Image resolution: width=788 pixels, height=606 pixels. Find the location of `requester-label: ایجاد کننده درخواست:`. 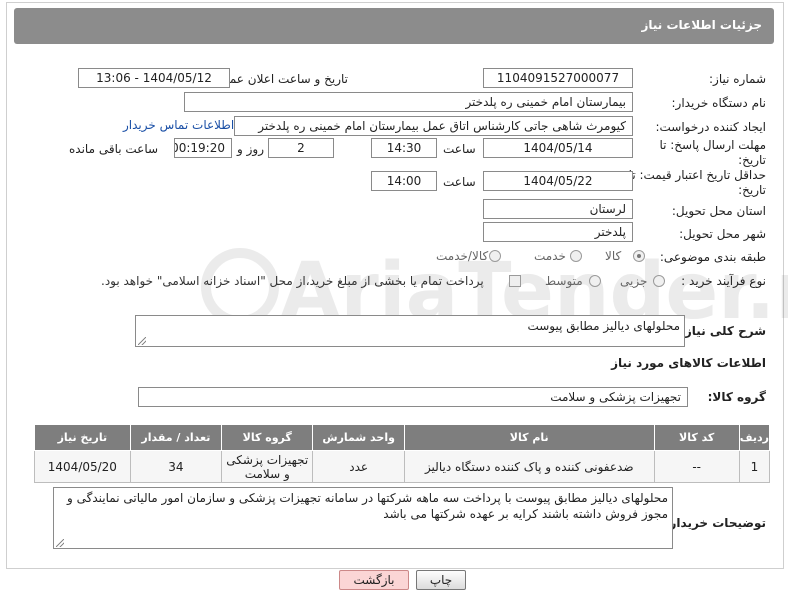

requester-label: ایجاد کننده درخواست: is located at coordinates (710, 127).